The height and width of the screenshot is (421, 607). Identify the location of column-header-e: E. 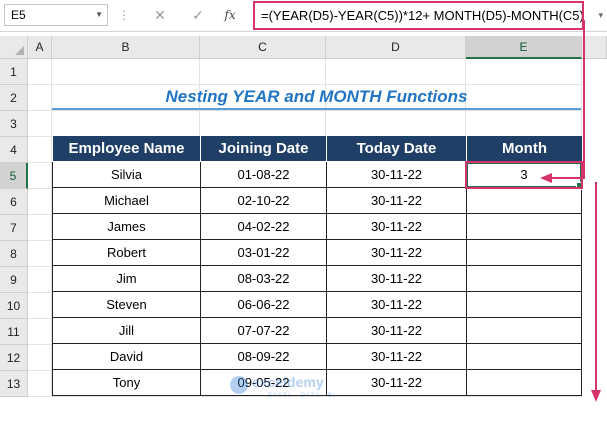
(524, 47).